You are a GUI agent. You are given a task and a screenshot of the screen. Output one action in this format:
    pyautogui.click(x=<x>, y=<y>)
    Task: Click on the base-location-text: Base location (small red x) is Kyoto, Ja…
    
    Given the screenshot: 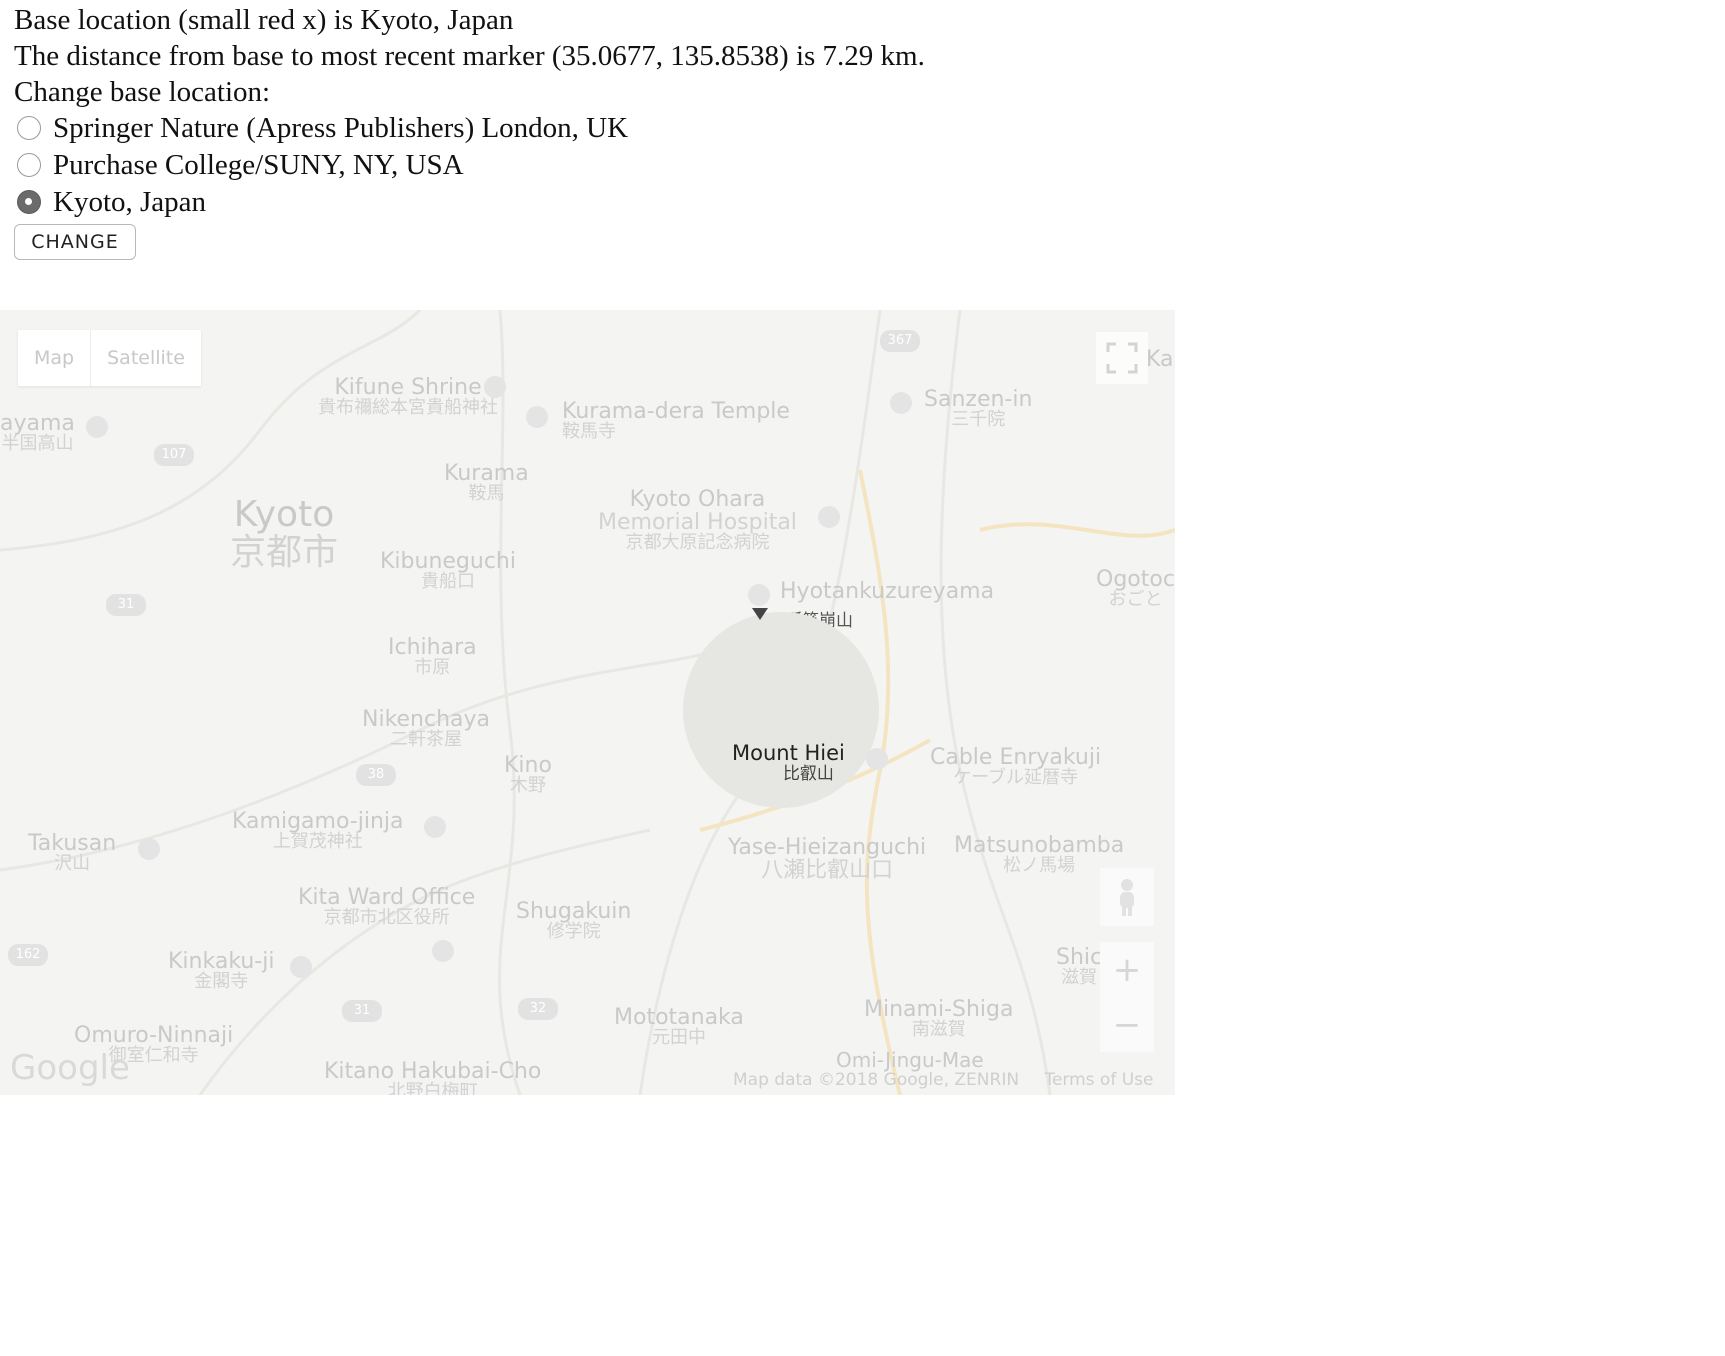 What is the action you would take?
    pyautogui.click(x=264, y=20)
    